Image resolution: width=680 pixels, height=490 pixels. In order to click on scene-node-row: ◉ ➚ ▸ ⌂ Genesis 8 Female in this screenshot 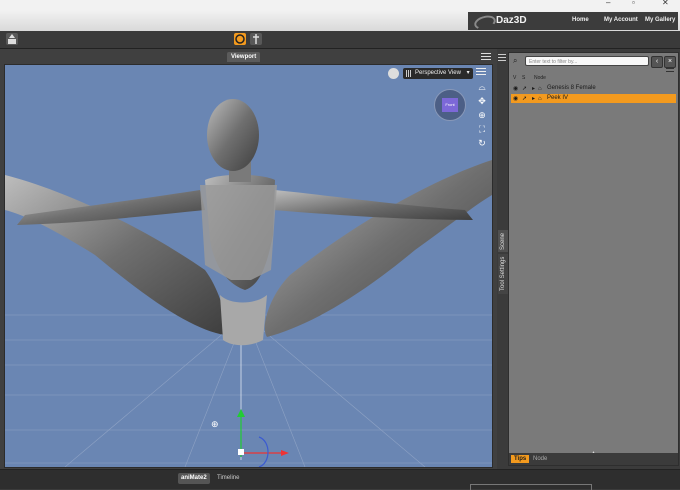, I will do `click(593, 88)`.